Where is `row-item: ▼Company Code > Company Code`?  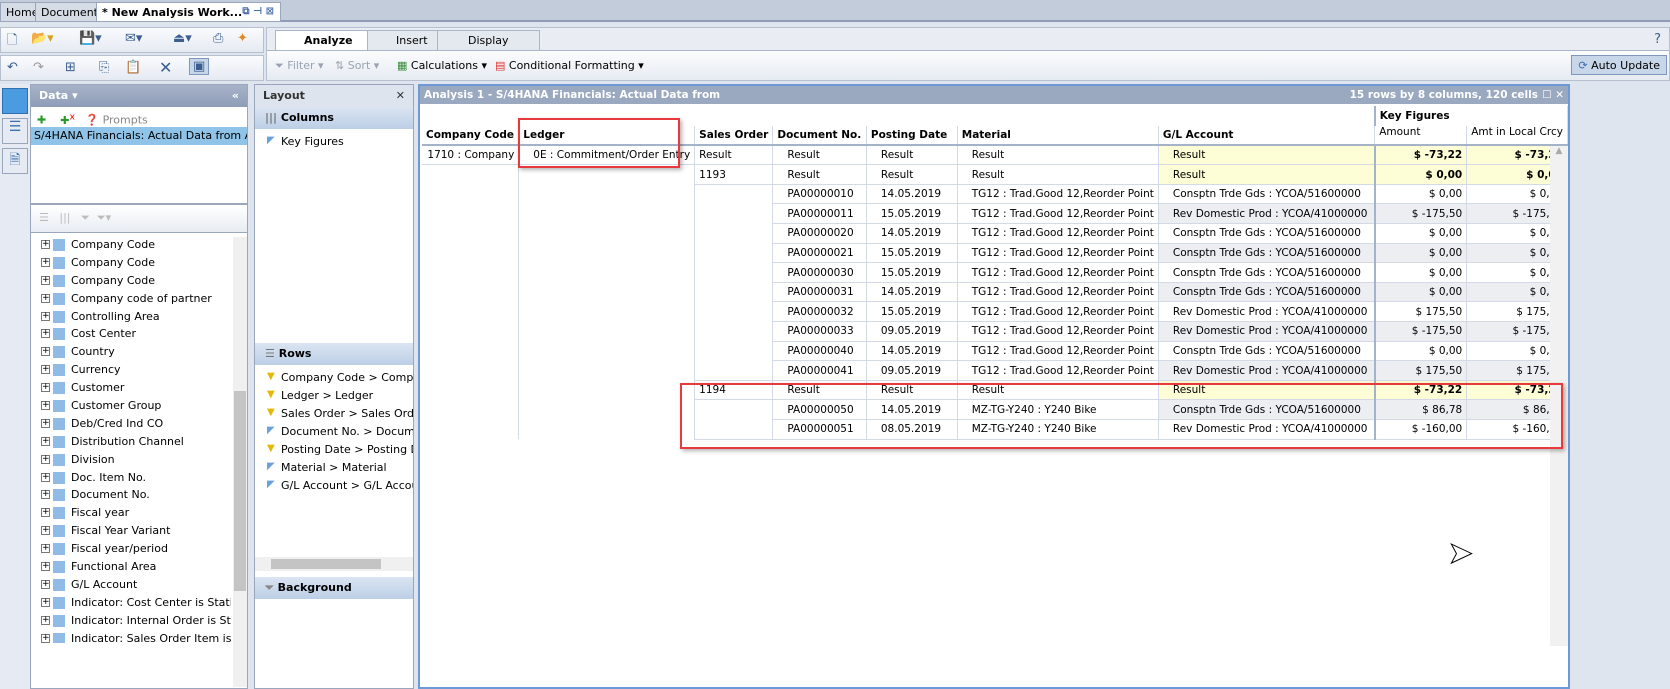 row-item: ▼Company Code > Company Code is located at coordinates (334, 378).